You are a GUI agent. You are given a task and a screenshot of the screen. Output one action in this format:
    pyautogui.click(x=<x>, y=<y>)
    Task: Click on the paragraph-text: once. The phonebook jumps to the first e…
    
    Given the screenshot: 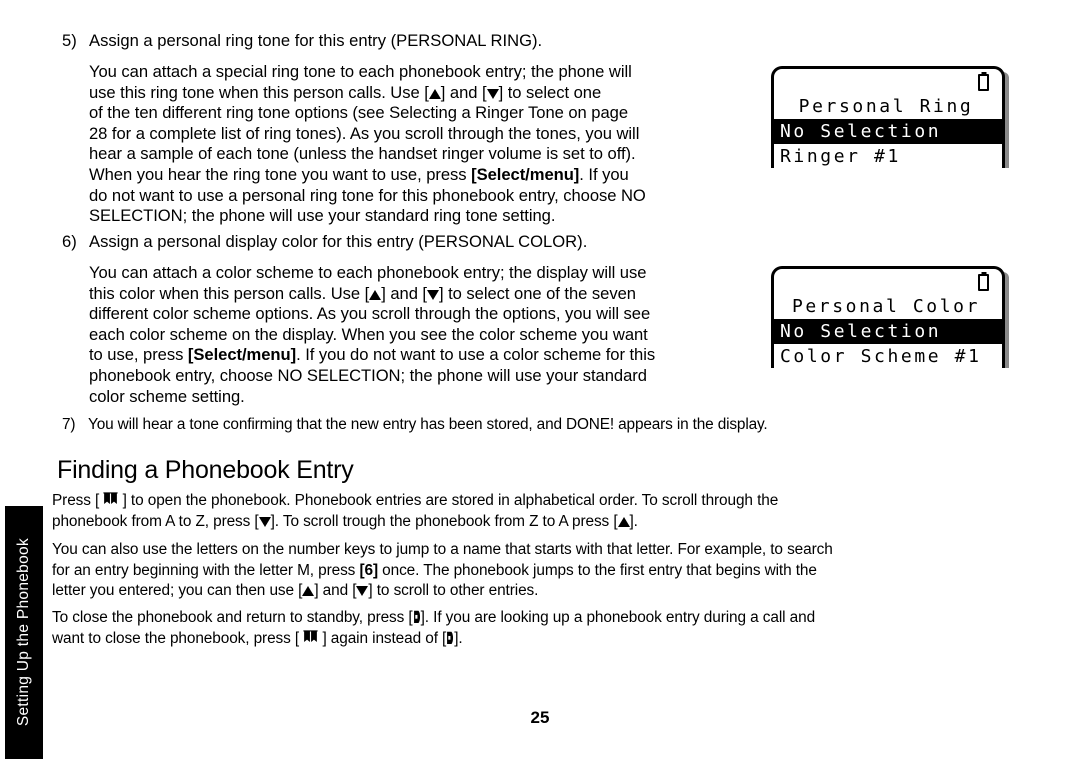 What is the action you would take?
    pyautogui.click(x=597, y=570)
    